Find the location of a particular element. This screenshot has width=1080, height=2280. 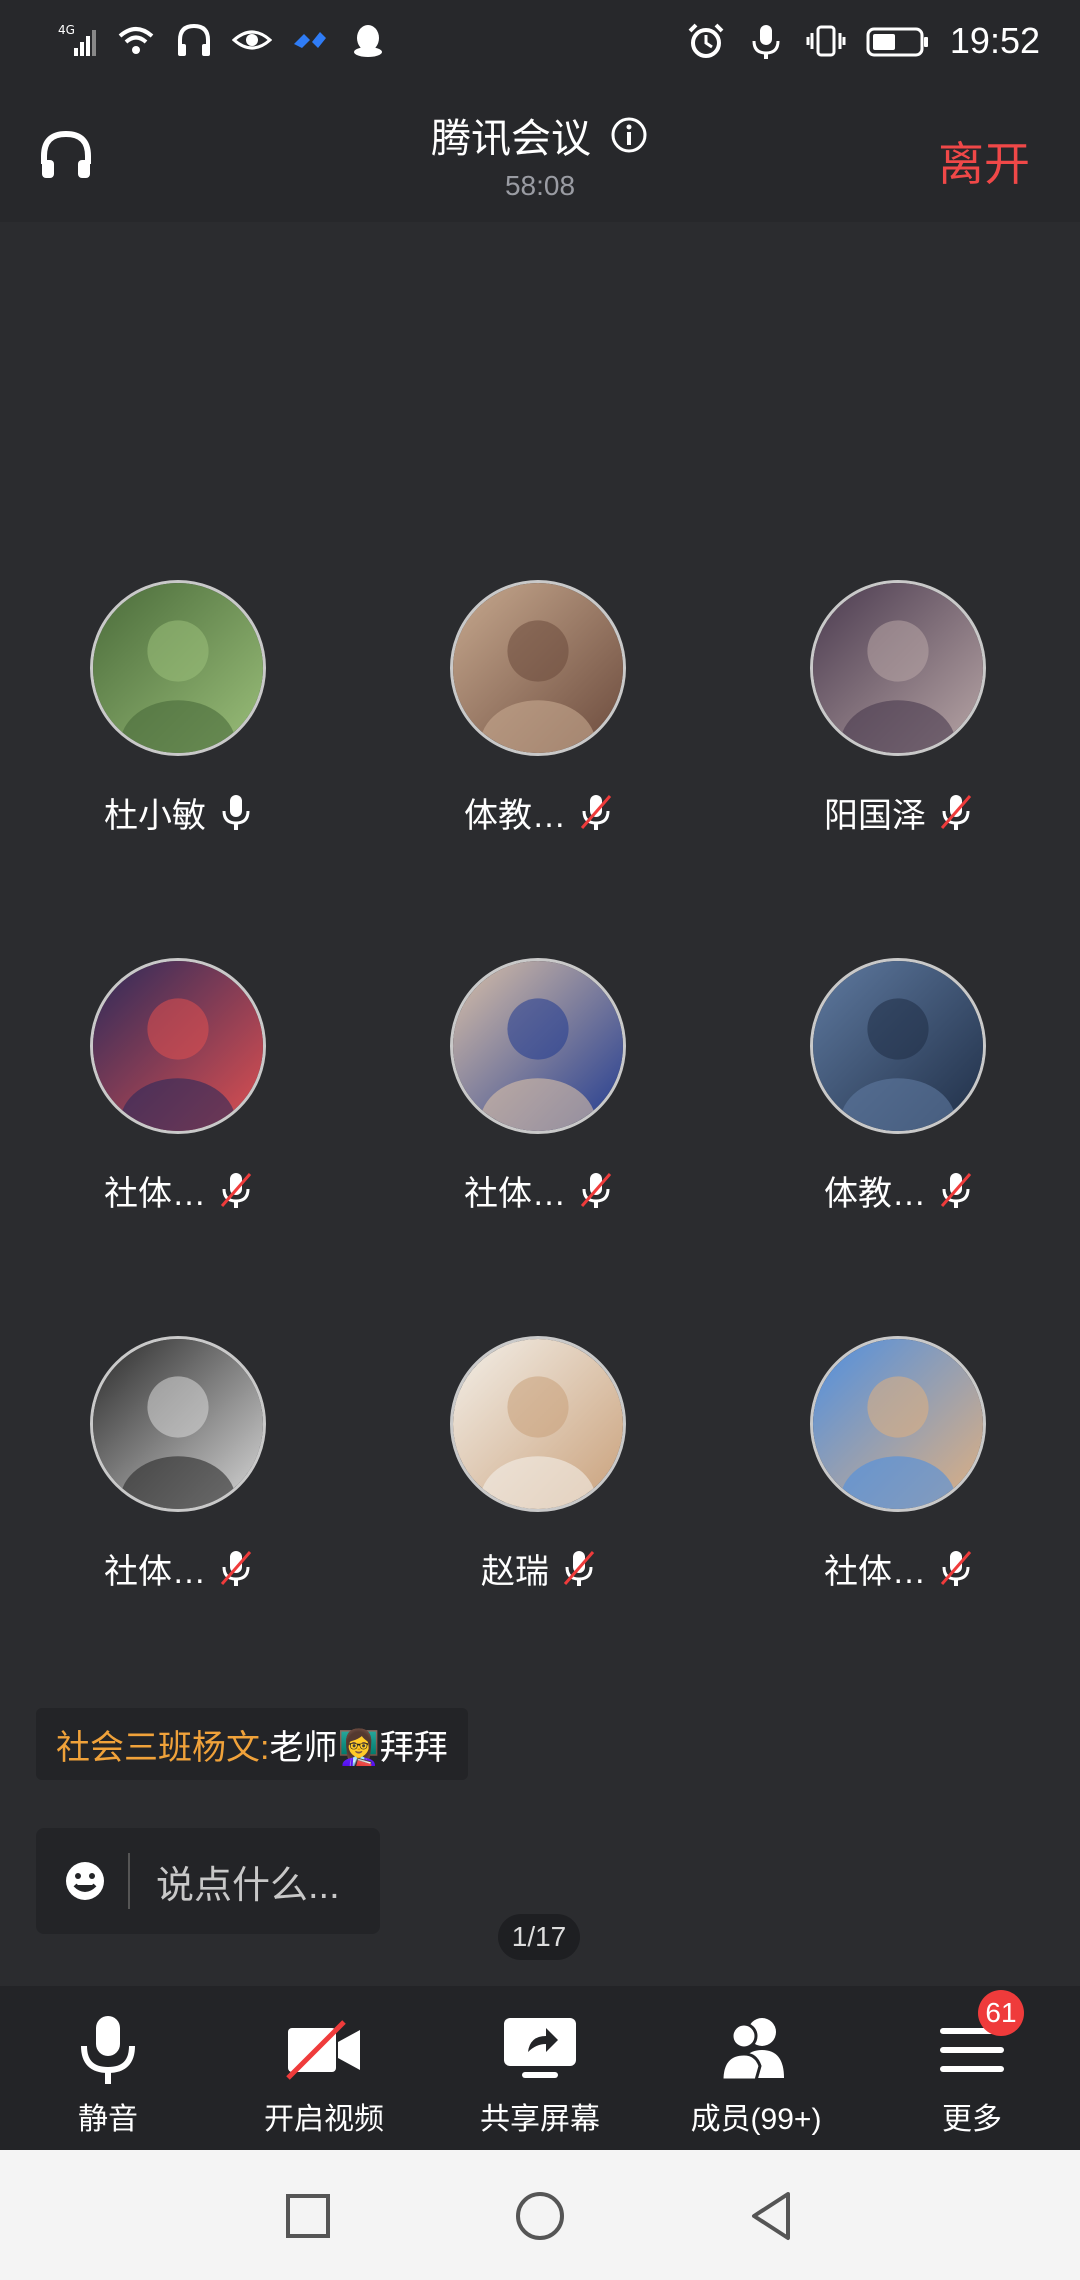

microphone-icon is located at coordinates (108, 2050).